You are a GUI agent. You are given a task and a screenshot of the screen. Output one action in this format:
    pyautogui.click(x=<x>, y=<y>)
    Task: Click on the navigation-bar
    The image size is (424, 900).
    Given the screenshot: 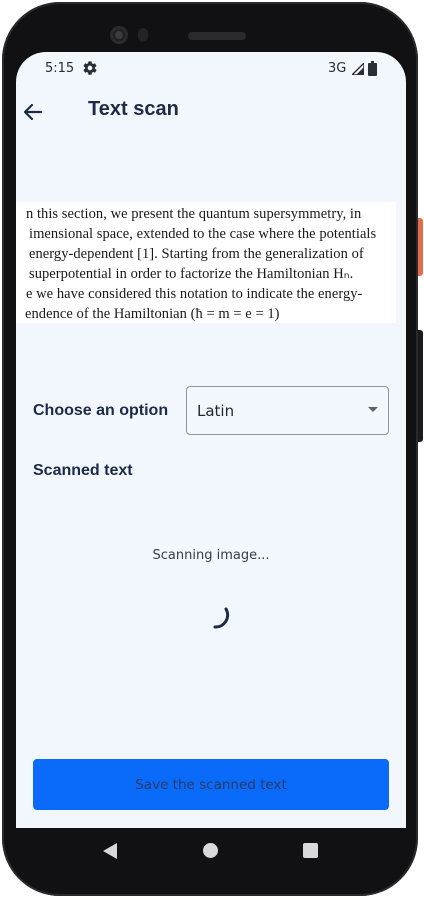 What is the action you would take?
    pyautogui.click(x=211, y=851)
    